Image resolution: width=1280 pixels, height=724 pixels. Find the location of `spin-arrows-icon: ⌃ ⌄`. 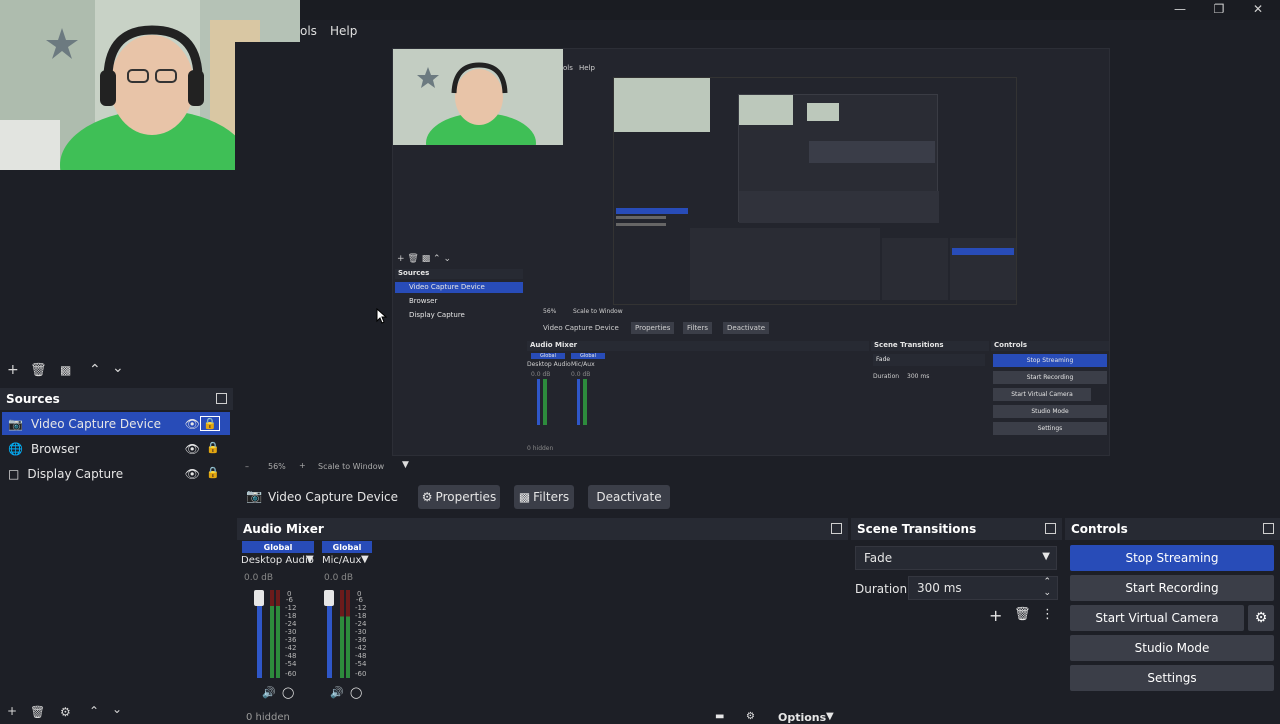

spin-arrows-icon: ⌃ ⌄ is located at coordinates (1047, 588).